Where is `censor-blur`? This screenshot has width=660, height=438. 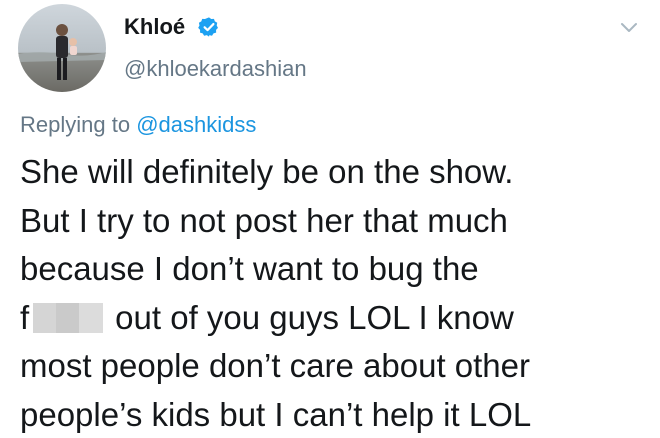
censor-blur is located at coordinates (68, 317).